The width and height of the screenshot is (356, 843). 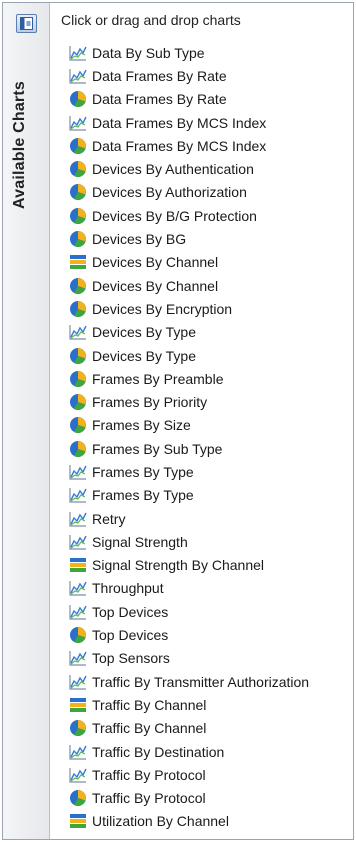 I want to click on chart-list-item: Top Sensors, so click(x=188, y=658).